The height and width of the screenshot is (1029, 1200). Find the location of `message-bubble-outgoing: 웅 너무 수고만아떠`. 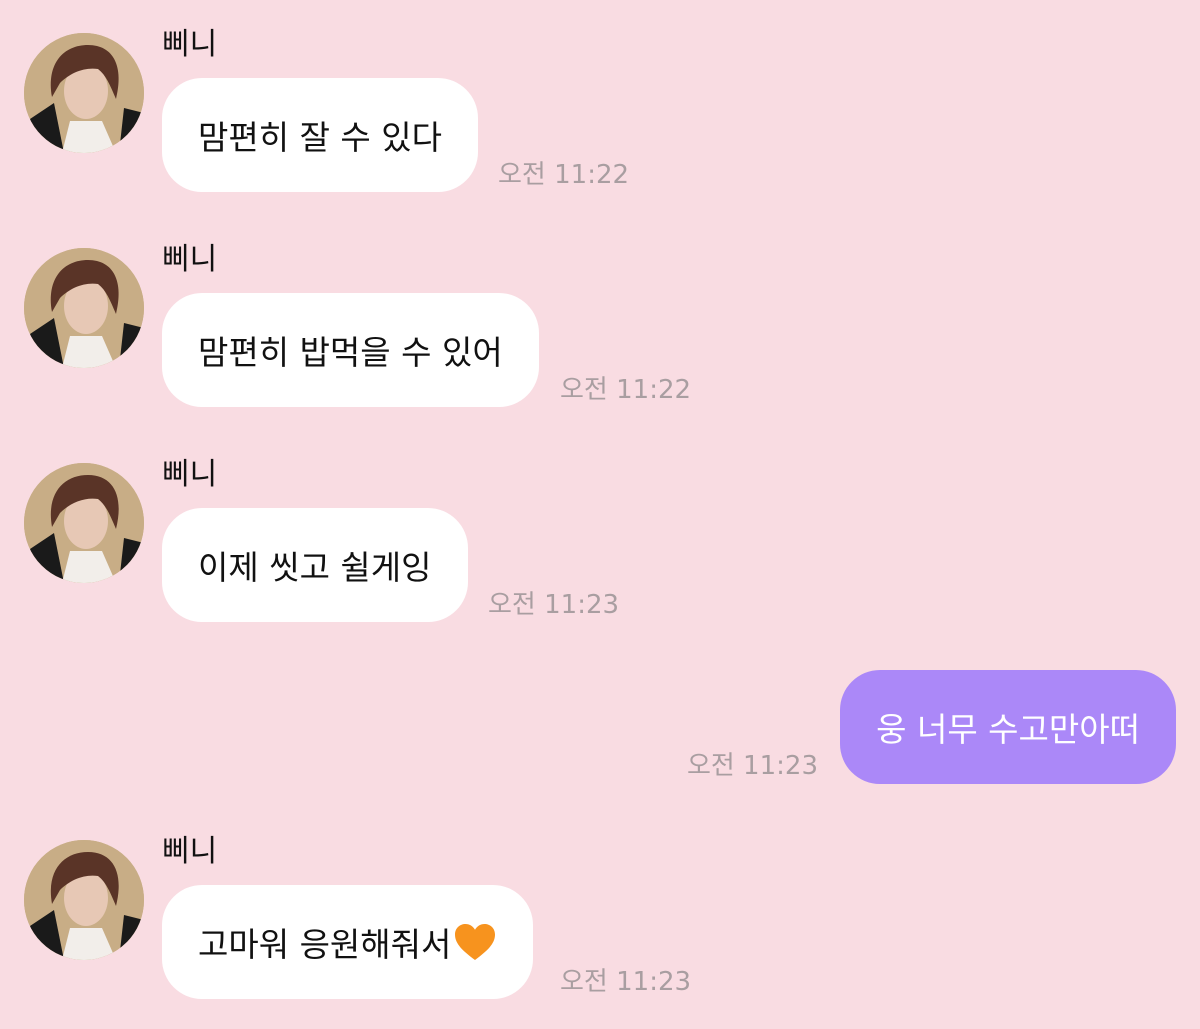

message-bubble-outgoing: 웅 너무 수고만아떠 is located at coordinates (1008, 727).